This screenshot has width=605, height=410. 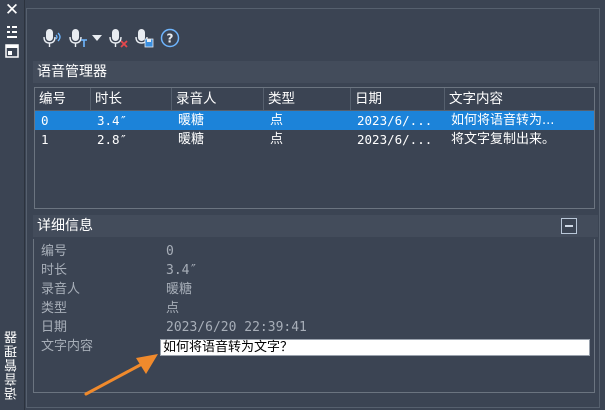 What do you see at coordinates (118, 38) in the screenshot?
I see `mic-delete-icon` at bounding box center [118, 38].